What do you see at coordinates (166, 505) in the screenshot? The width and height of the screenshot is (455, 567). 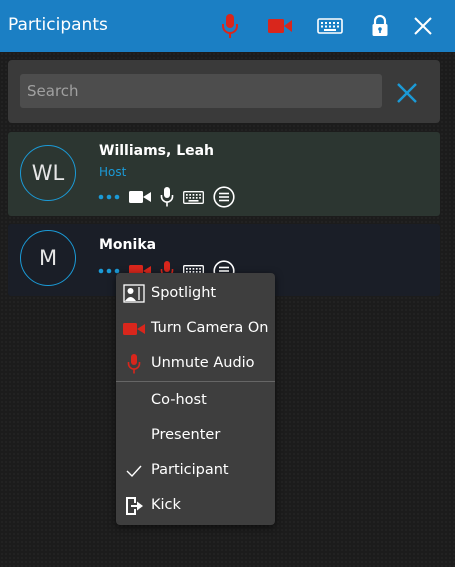 I see `menu-item-label: Kick` at bounding box center [166, 505].